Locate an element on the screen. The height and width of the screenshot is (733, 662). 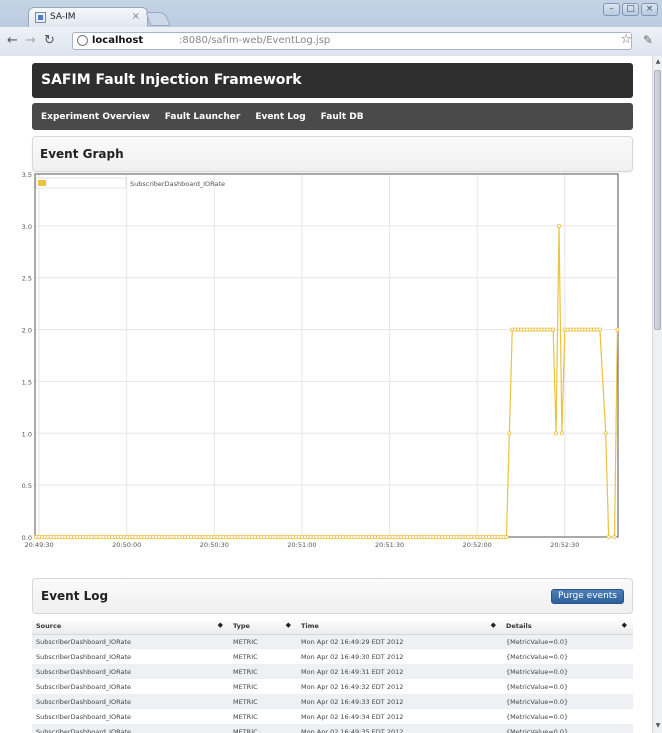
x-tick-label: 20:51:00 is located at coordinates (301, 545).